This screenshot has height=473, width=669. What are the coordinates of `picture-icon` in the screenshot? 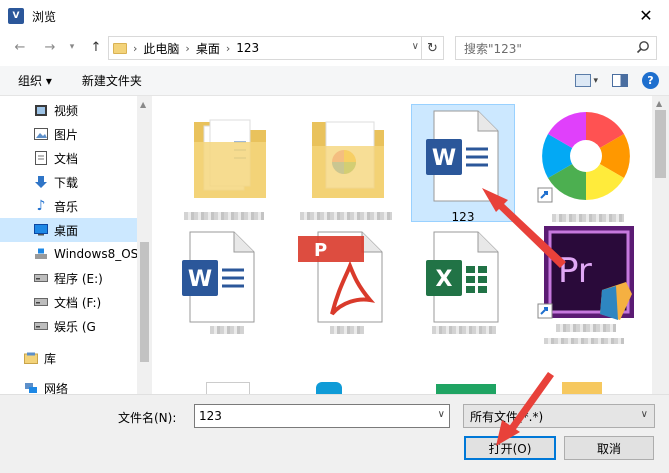 It's located at (41, 134).